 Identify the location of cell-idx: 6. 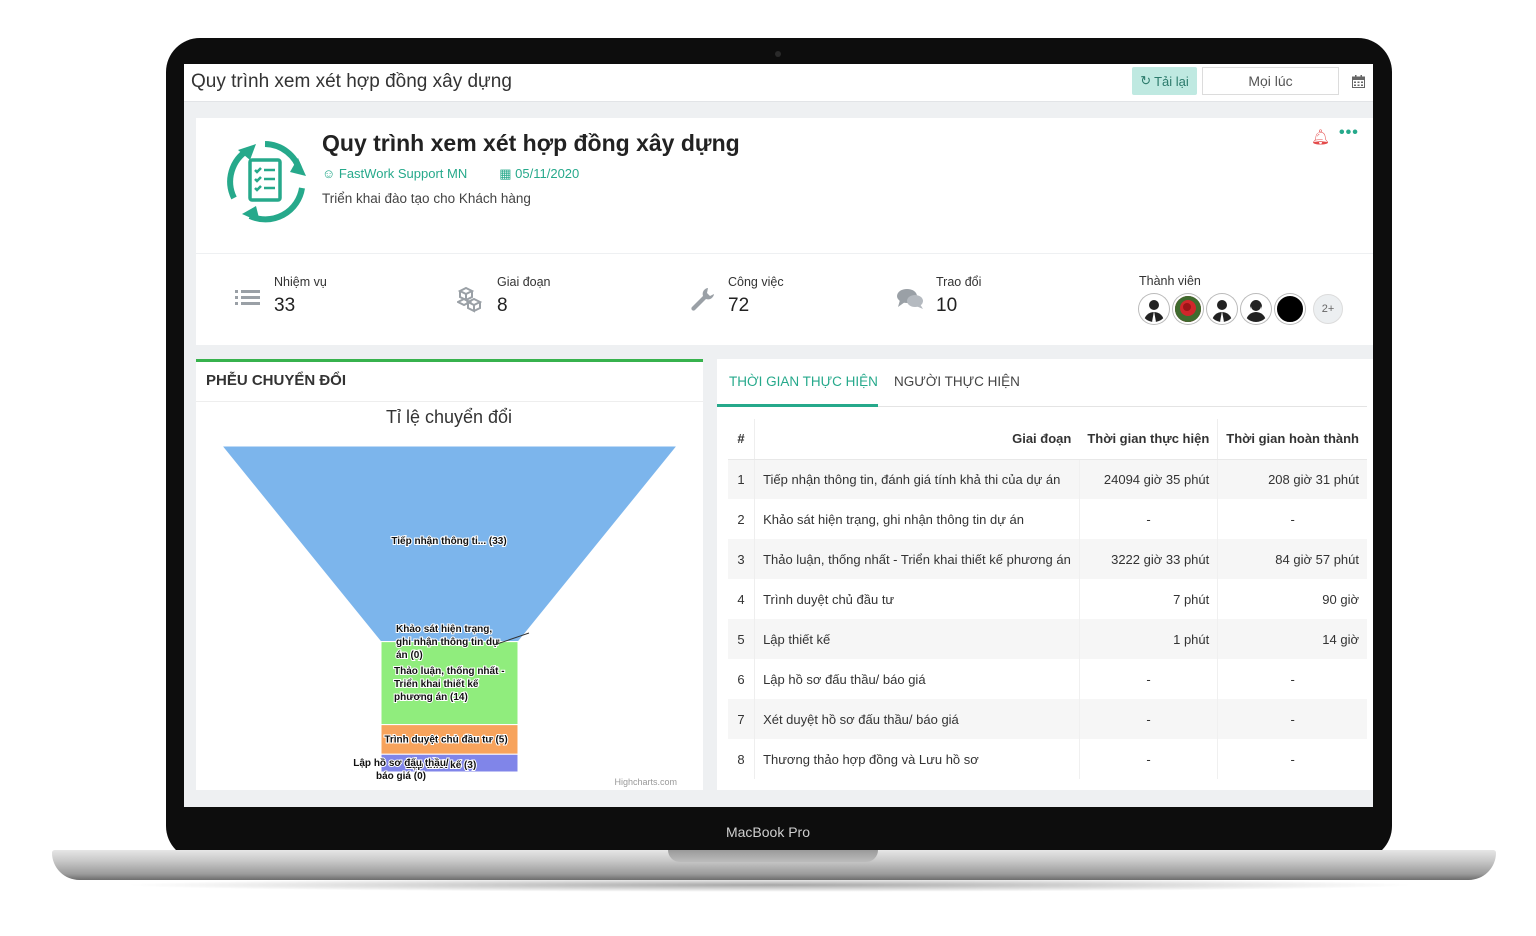
(742, 679).